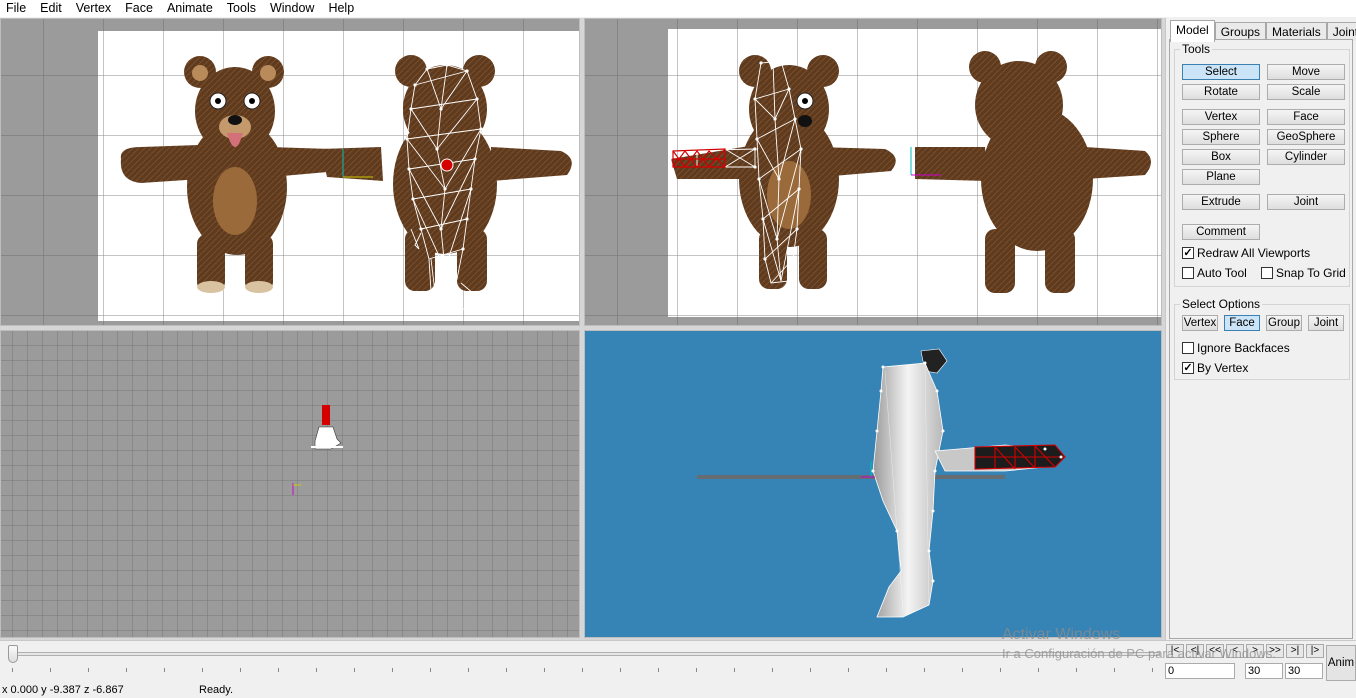 The width and height of the screenshot is (1356, 698). I want to click on box-tool-button: Box, so click(1221, 157).